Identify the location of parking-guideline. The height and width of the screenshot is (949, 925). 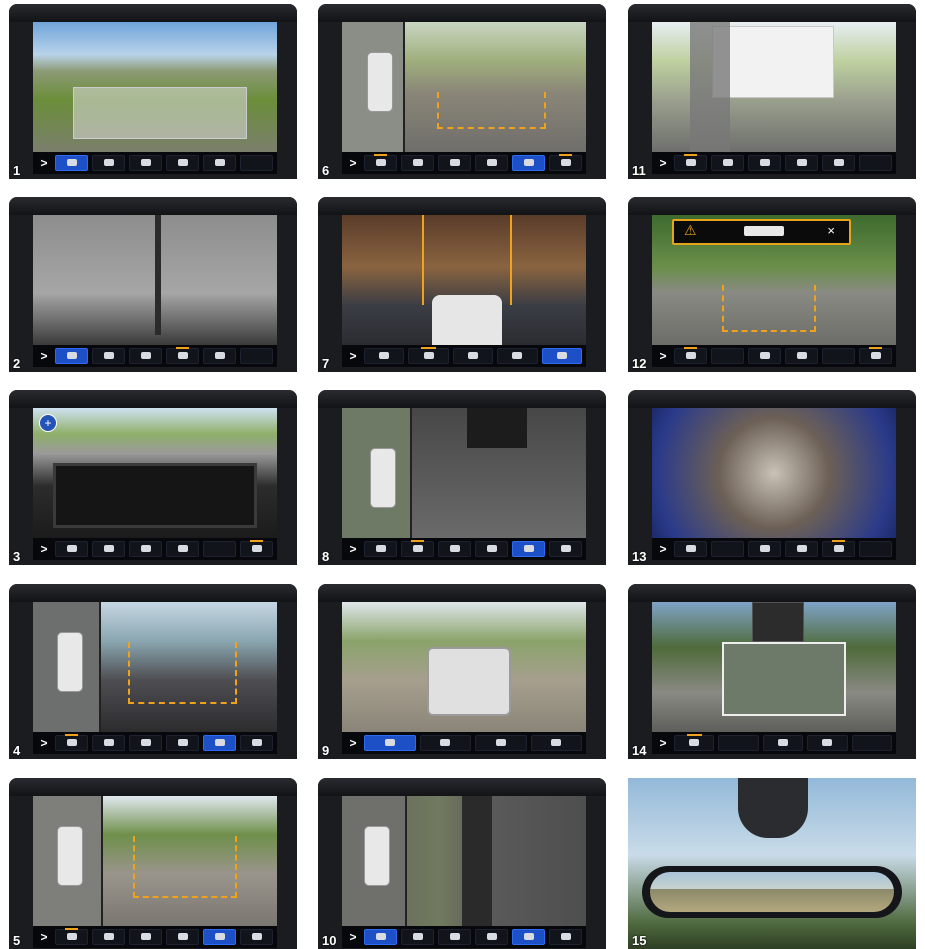
(182, 673).